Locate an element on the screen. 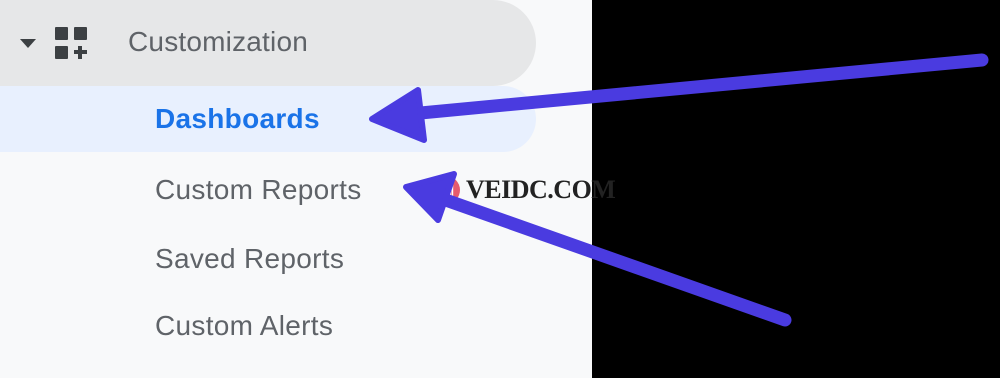  dashboard-add-icon is located at coordinates (72, 44).